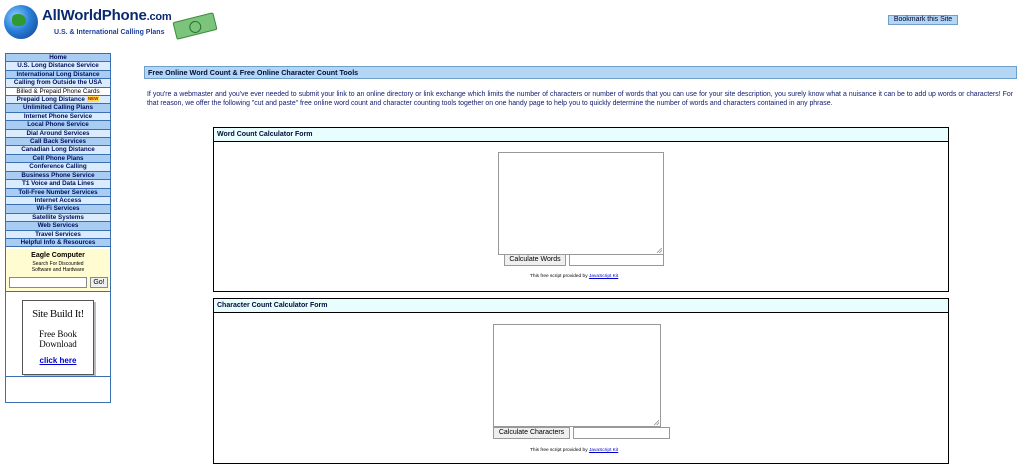 This screenshot has height=469, width=1024. Describe the element at coordinates (58, 159) in the screenshot. I see `sidebar-item-cell-phone: Cell Phone Plans` at that location.